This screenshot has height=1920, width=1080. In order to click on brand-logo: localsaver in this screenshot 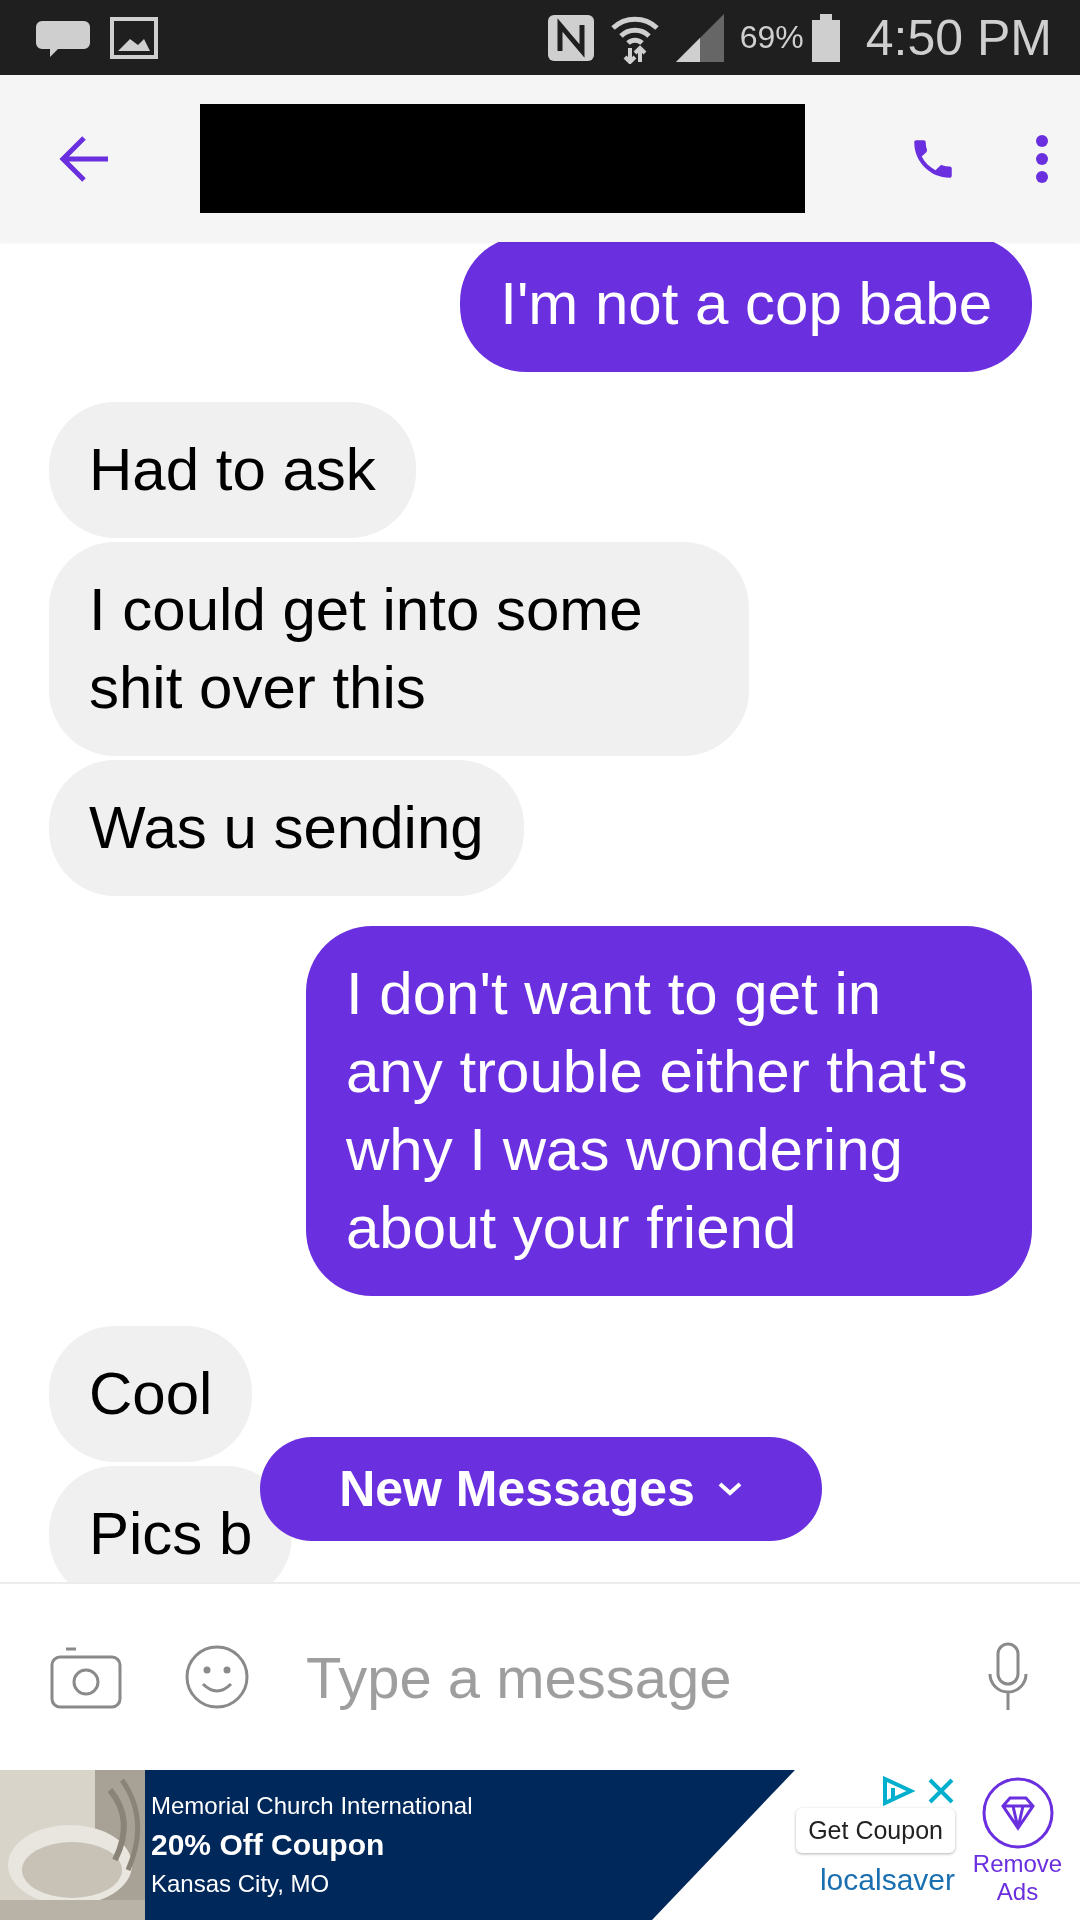, I will do `click(887, 1880)`.